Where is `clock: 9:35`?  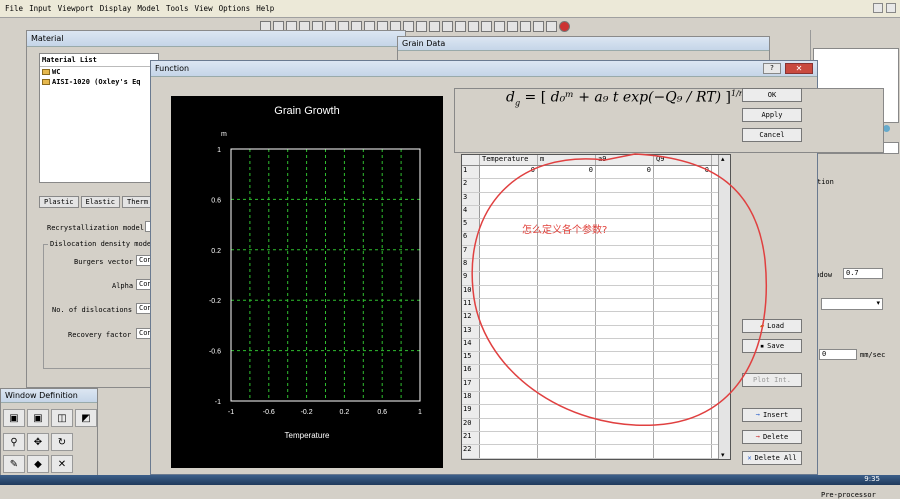
clock: 9:35 is located at coordinates (872, 479).